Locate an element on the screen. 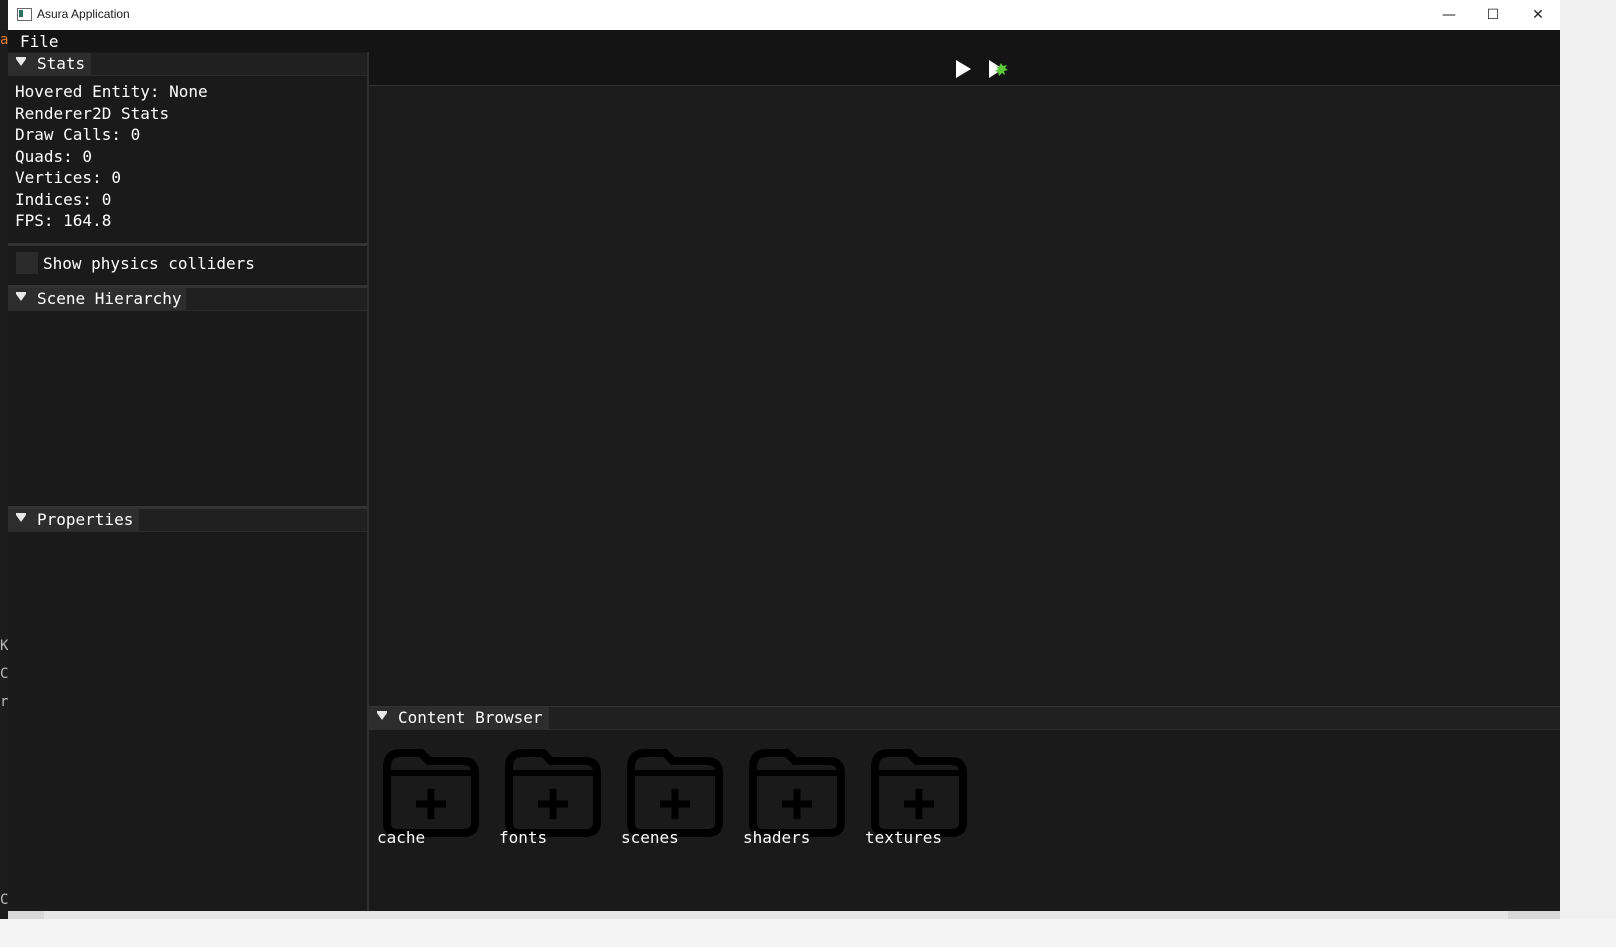  properties-tab: Properties is located at coordinates (73, 520).